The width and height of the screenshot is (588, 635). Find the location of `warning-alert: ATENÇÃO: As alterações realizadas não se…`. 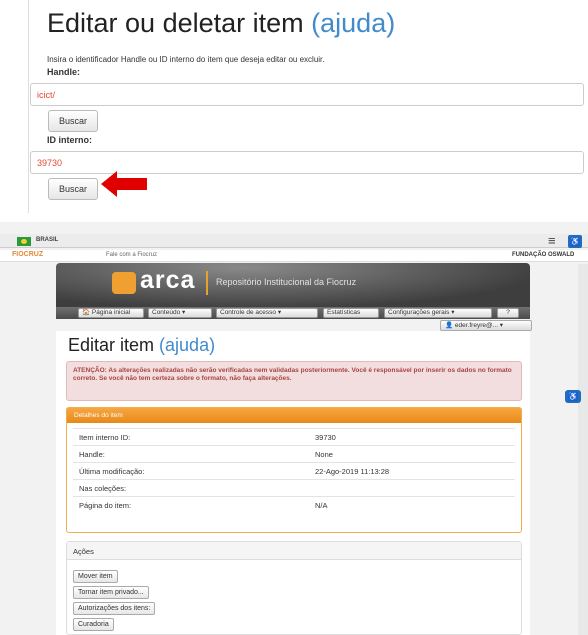

warning-alert: ATENÇÃO: As alterações realizadas não se… is located at coordinates (294, 381).